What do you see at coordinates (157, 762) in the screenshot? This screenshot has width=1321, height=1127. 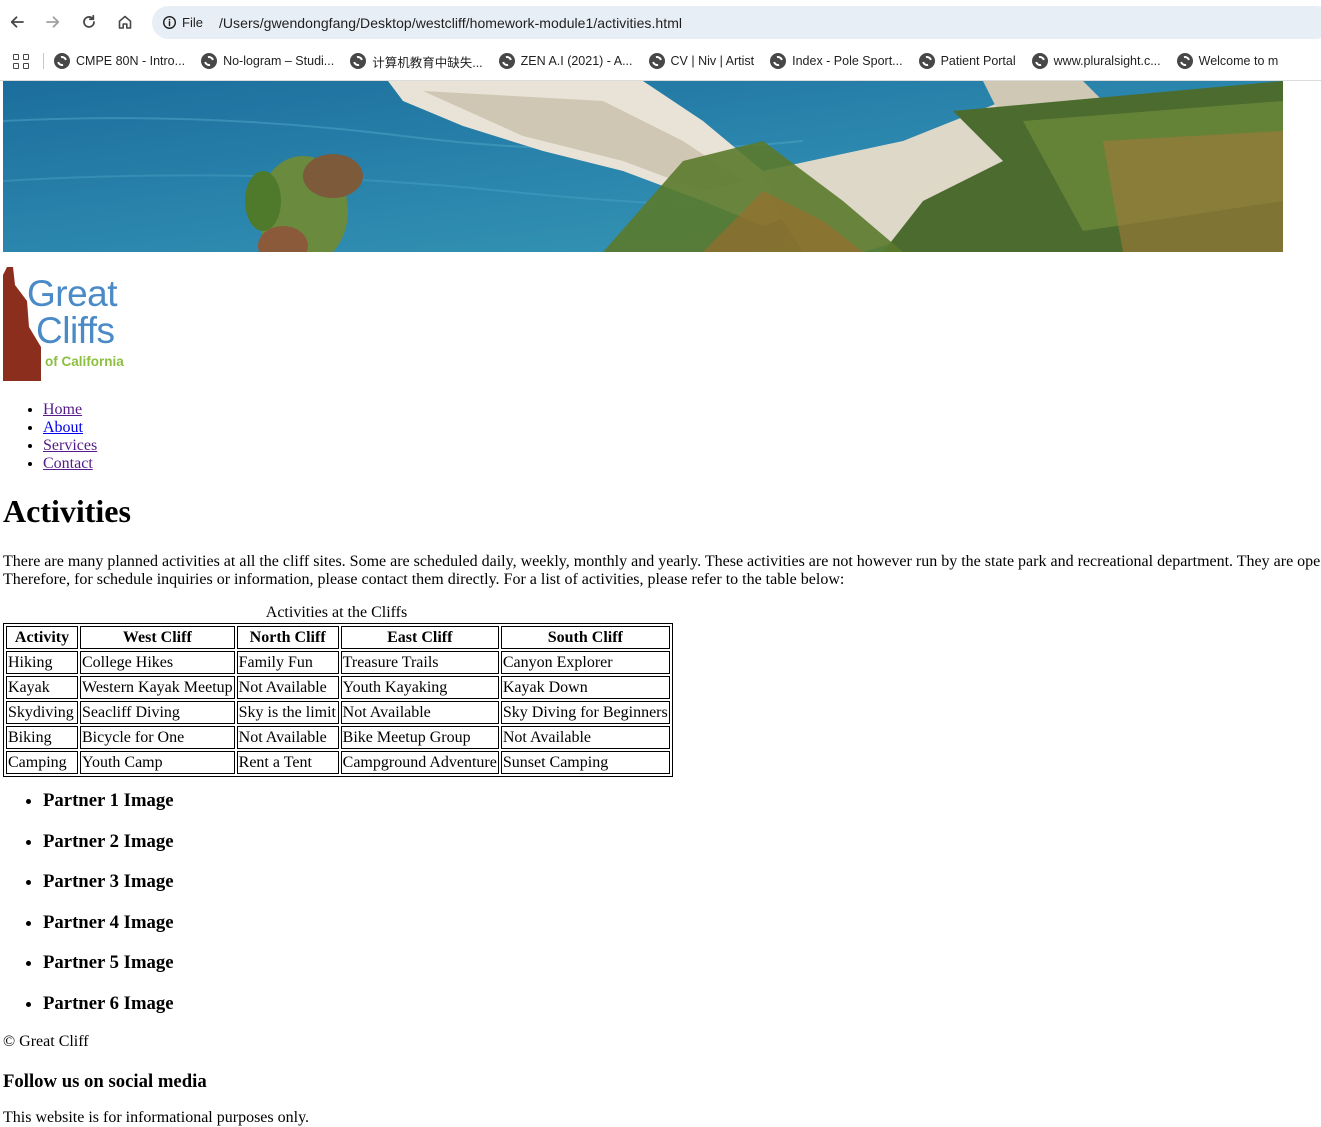 I see `table-cell: Youth Camp` at bounding box center [157, 762].